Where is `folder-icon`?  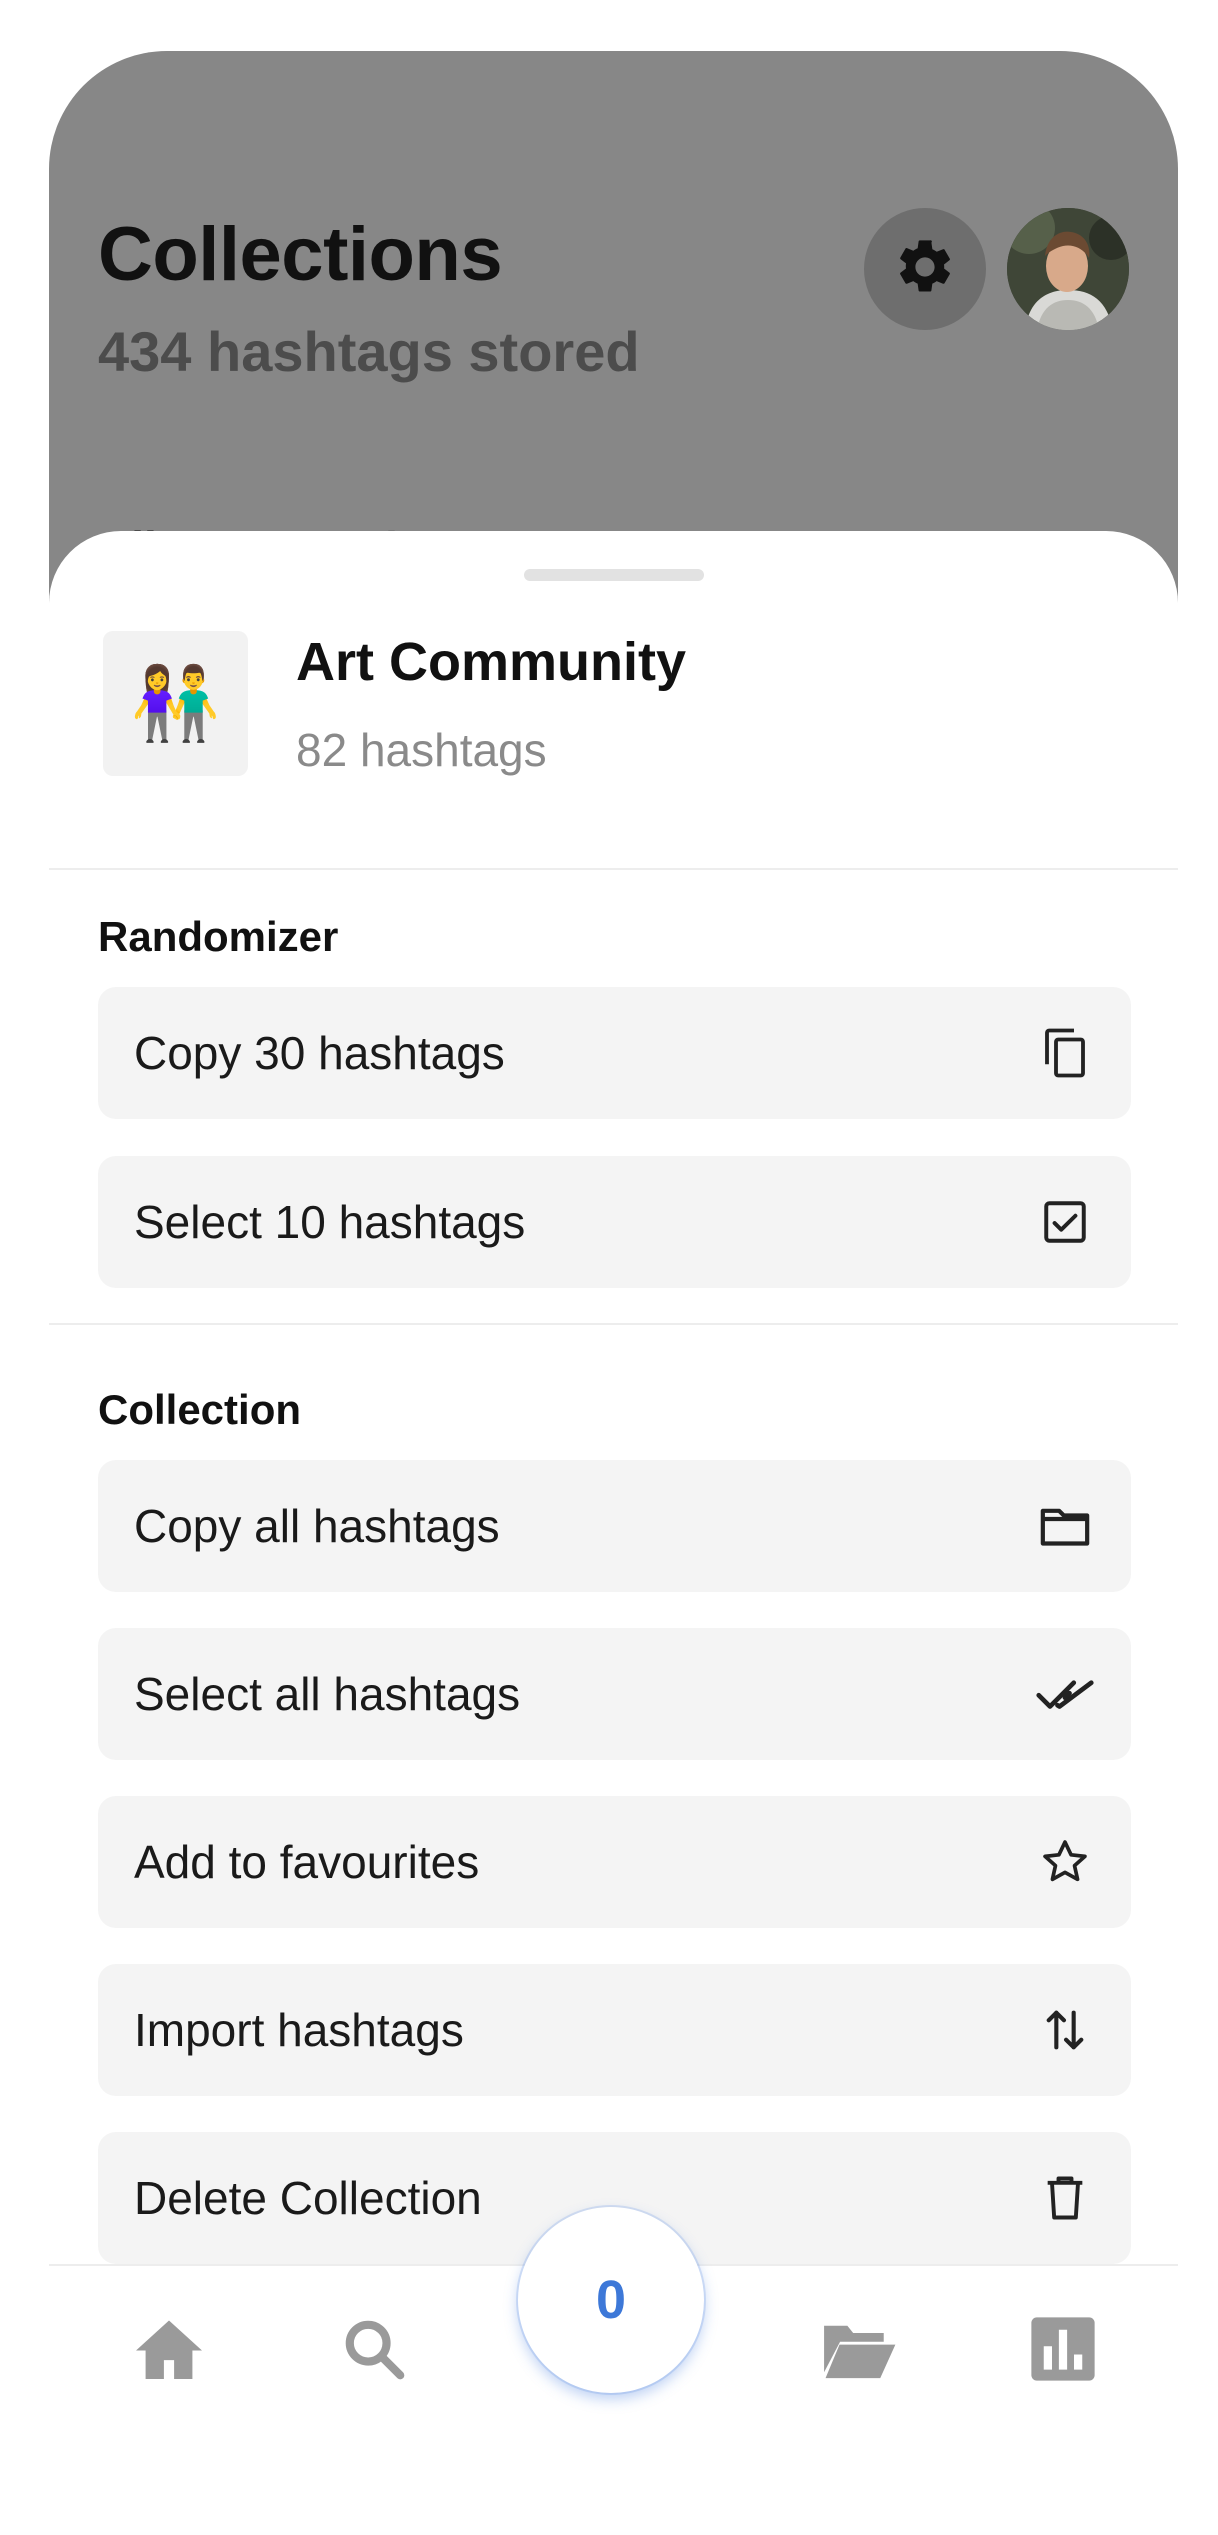 folder-icon is located at coordinates (1065, 1526).